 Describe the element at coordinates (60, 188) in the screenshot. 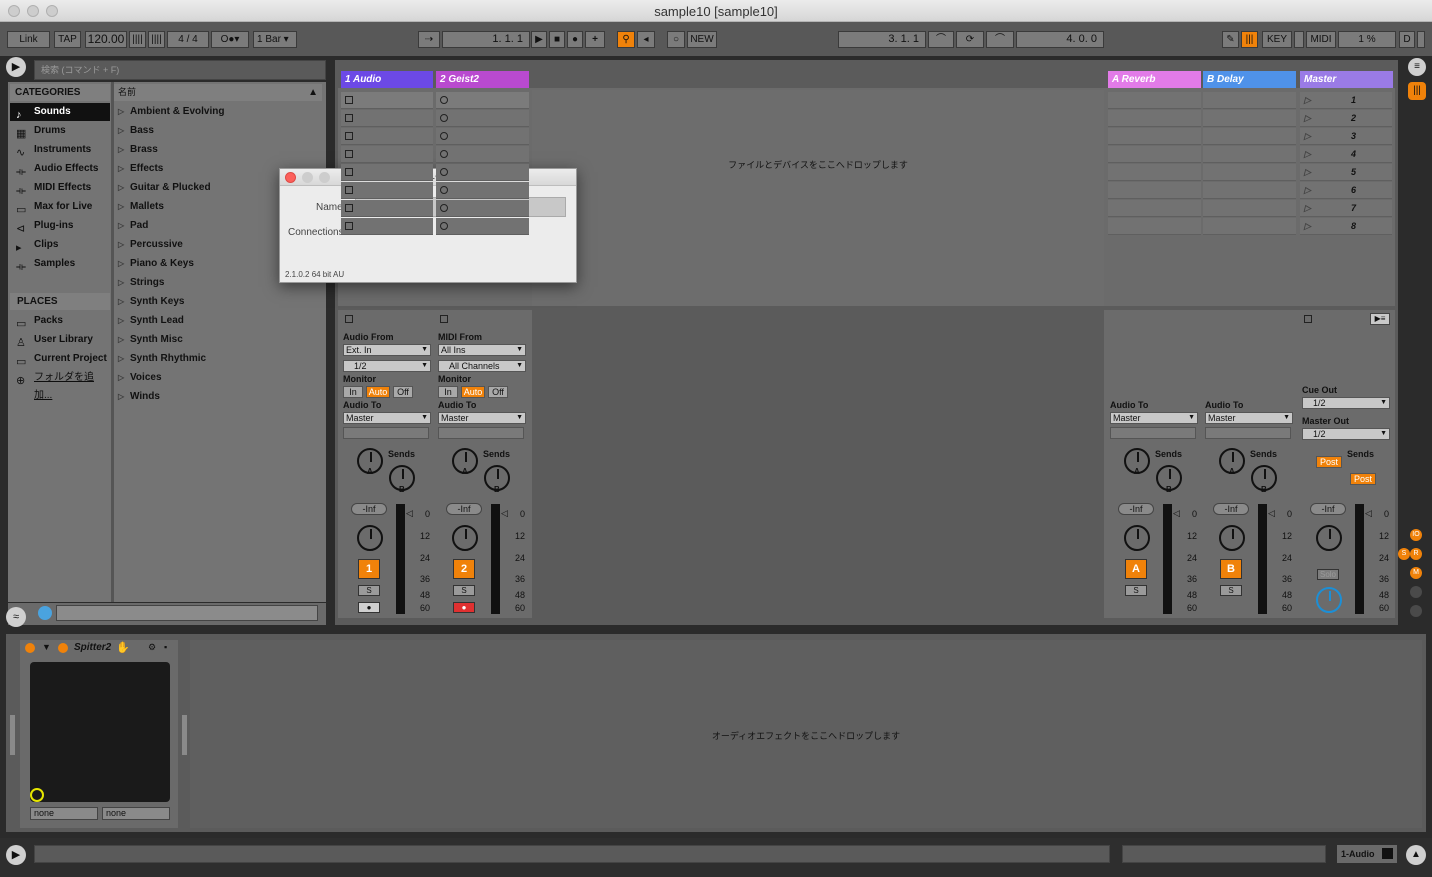

I see `category-midi-effects: ⟛ MIDI Effects` at that location.